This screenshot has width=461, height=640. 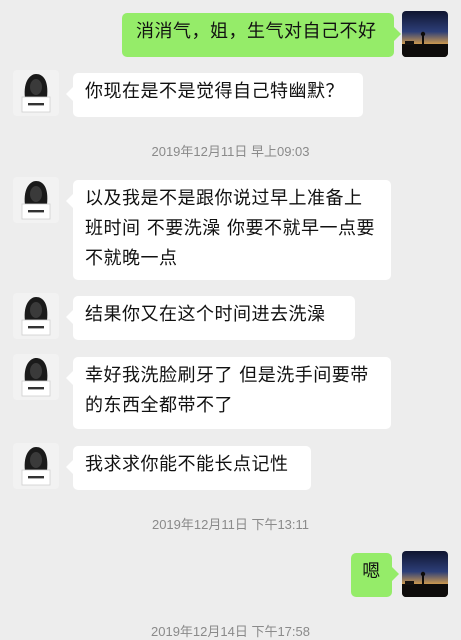 I want to click on message-bubble-incoming: 以及我是不是跟你说过早上准备上班时间 不要洗澡 你要不就早一点要不就晚一点, so click(x=228, y=230).